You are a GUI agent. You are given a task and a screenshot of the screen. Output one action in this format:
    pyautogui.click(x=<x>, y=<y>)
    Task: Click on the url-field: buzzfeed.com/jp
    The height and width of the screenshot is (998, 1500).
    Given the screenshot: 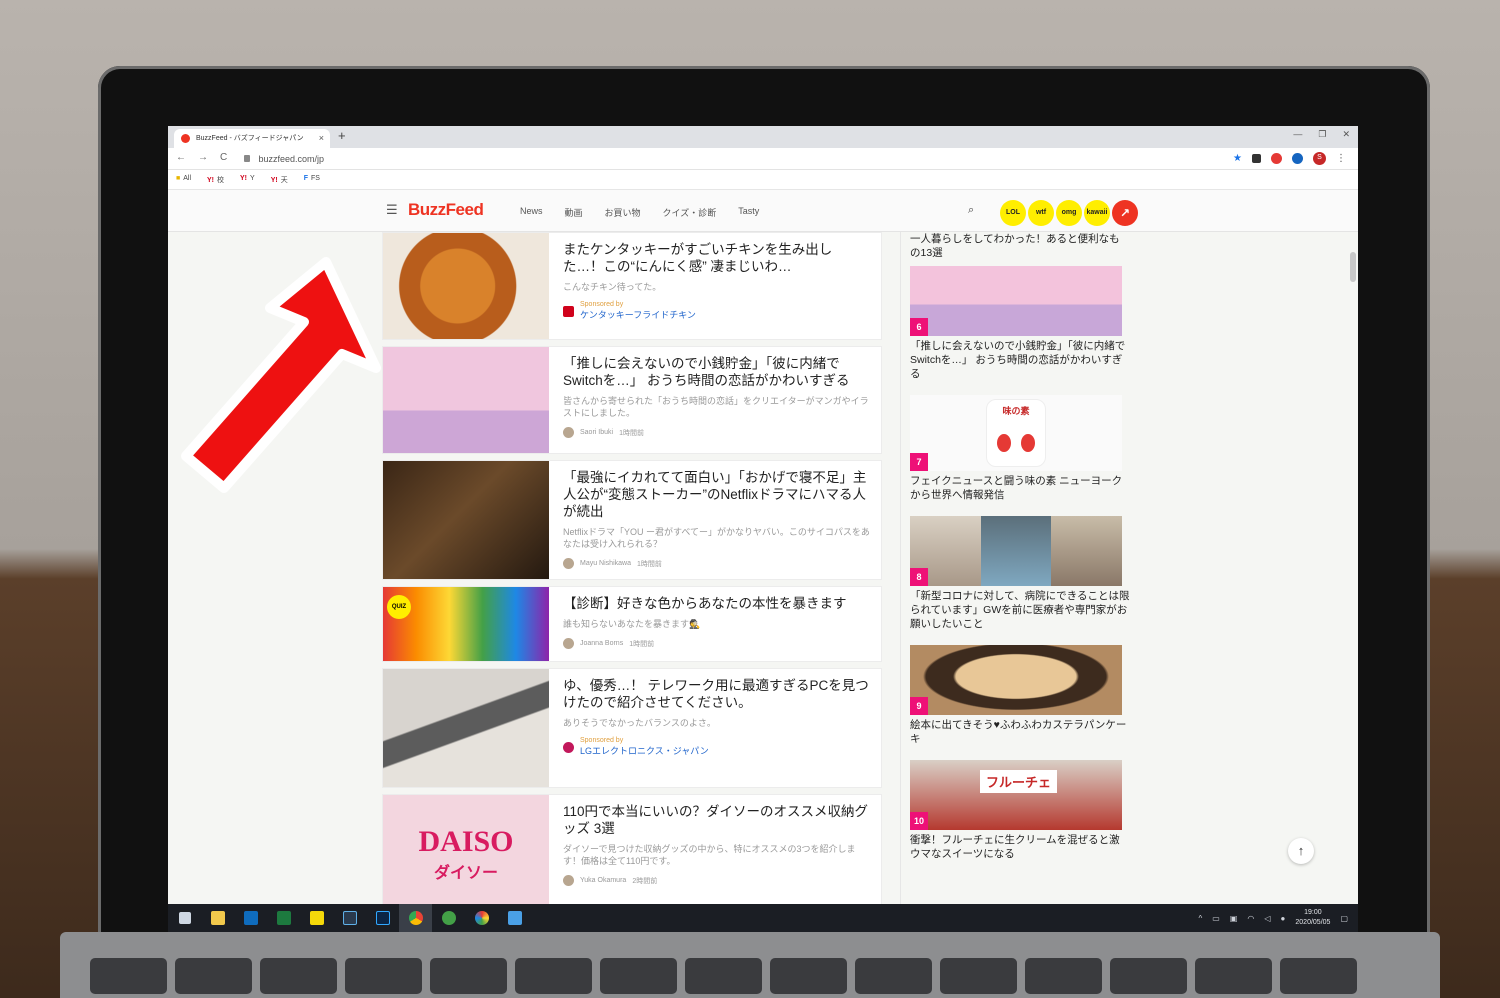 What is the action you would take?
    pyautogui.click(x=284, y=159)
    